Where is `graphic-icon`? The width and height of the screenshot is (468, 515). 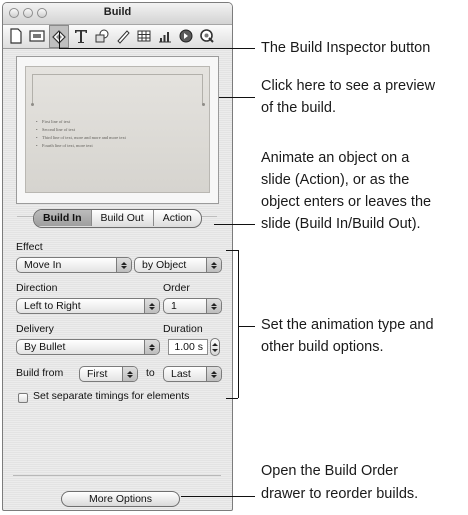
graphic-icon is located at coordinates (102, 36).